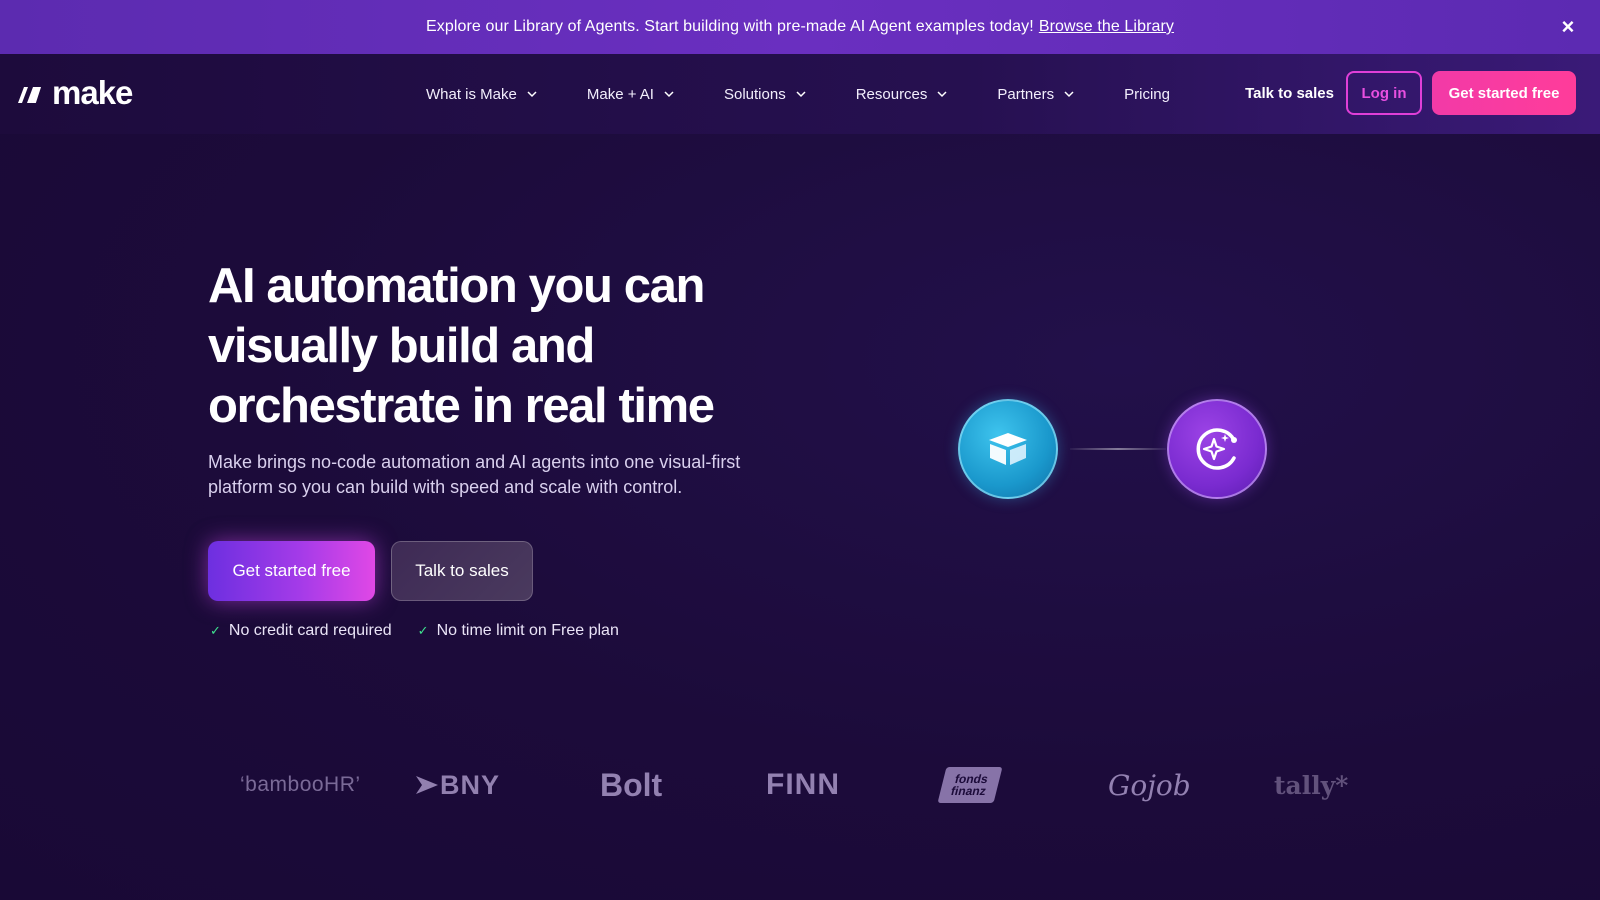 This screenshot has width=1600, height=900. I want to click on hero-title-line: AI automation you can, so click(456, 286).